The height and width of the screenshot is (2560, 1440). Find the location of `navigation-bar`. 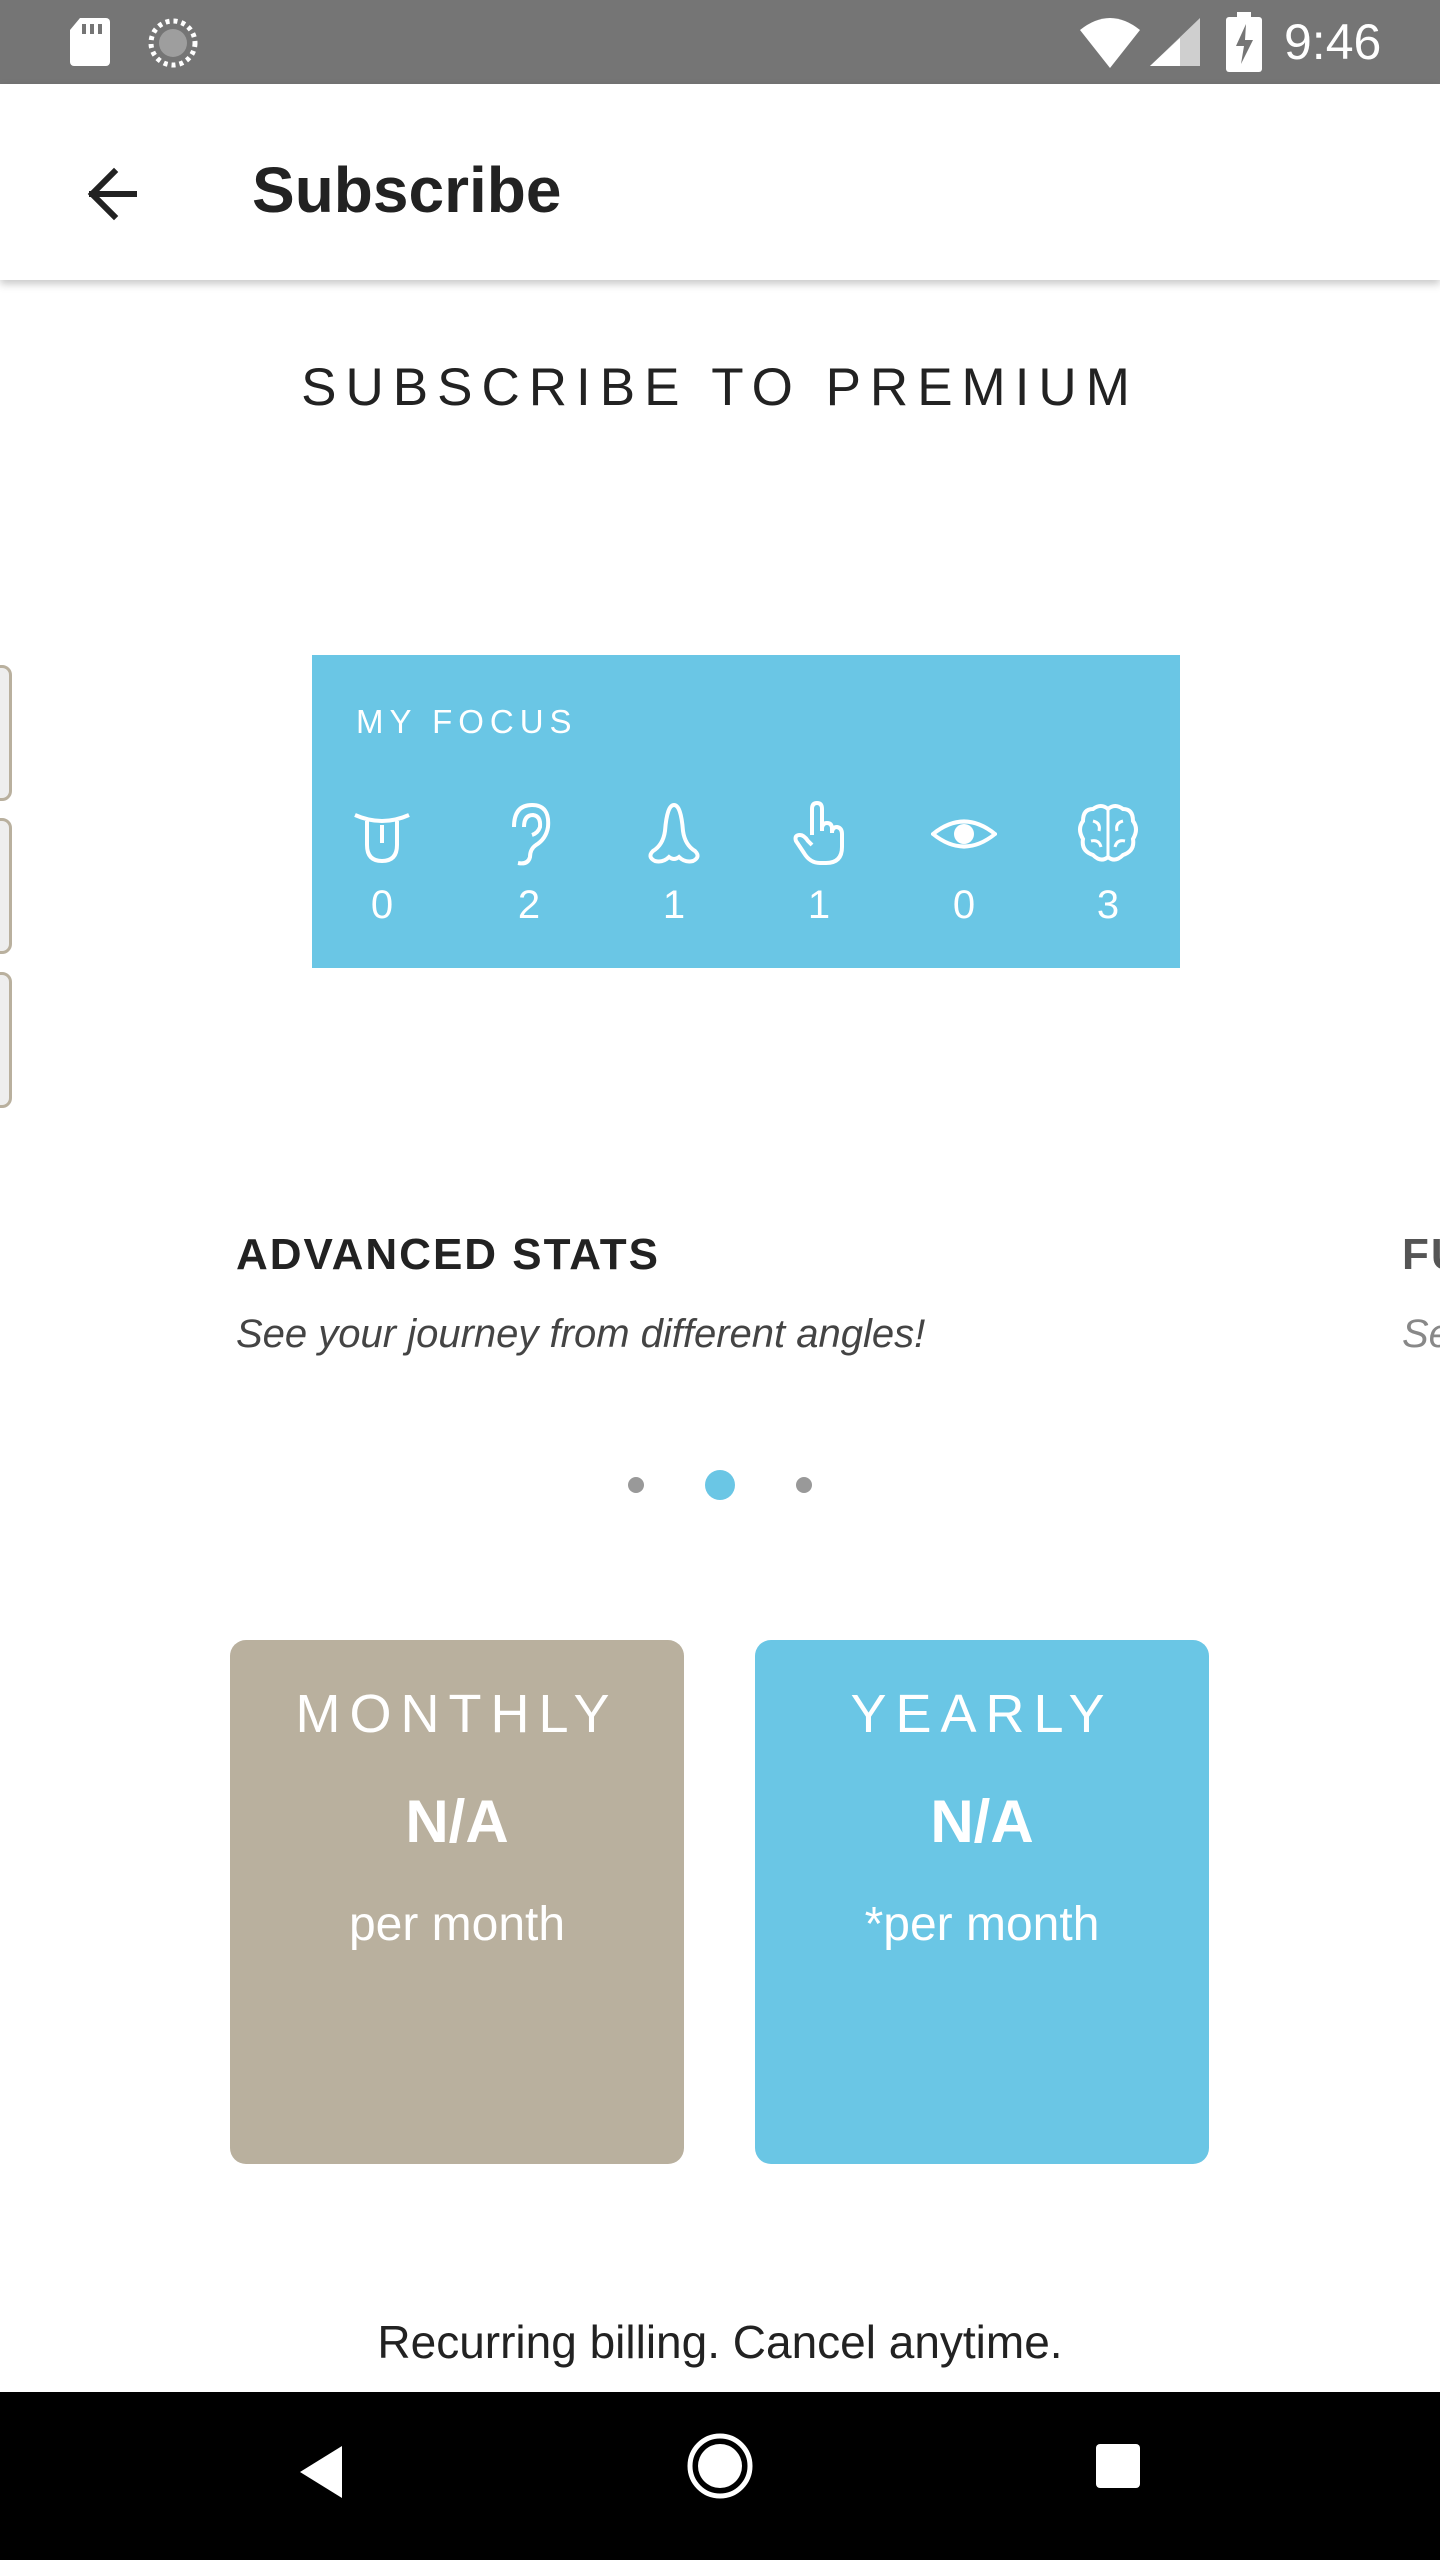

navigation-bar is located at coordinates (720, 2476).